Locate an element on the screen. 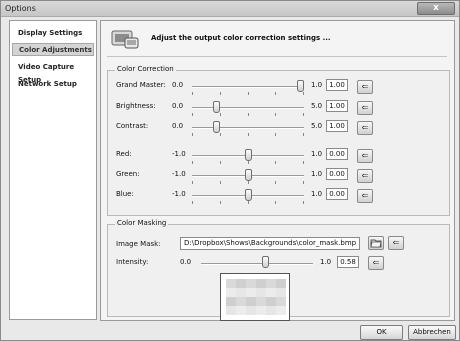 Image resolution: width=460 pixels, height=341 pixels. intensity-slider-track is located at coordinates (257, 264).